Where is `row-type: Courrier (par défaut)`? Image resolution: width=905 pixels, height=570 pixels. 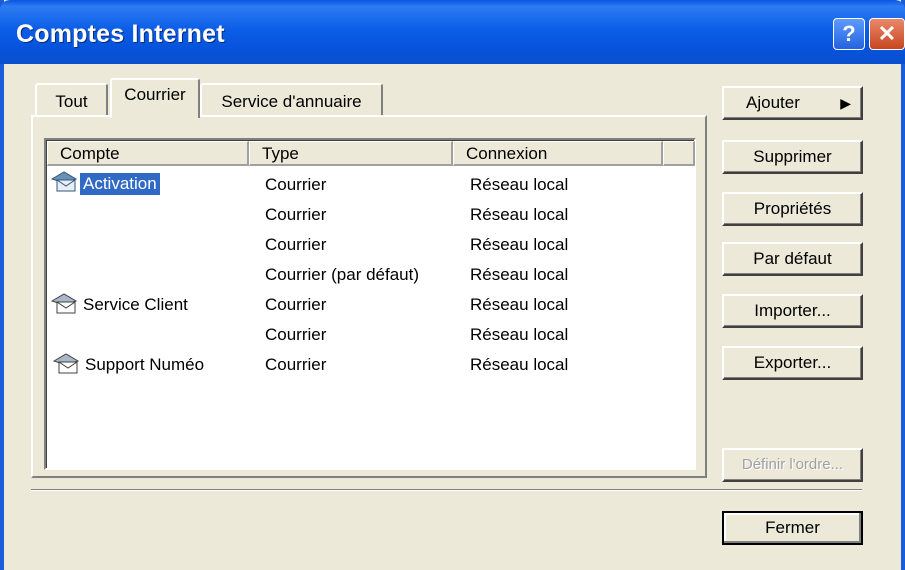
row-type: Courrier (par défaut) is located at coordinates (342, 274).